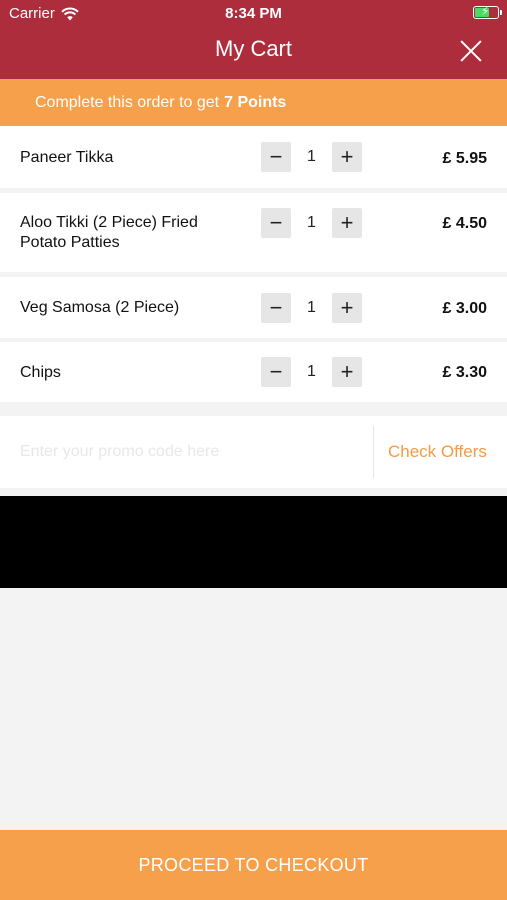 The image size is (507, 900). I want to click on proceed-to-checkout-button: PROCEED TO CHECKOUT, so click(253, 865).